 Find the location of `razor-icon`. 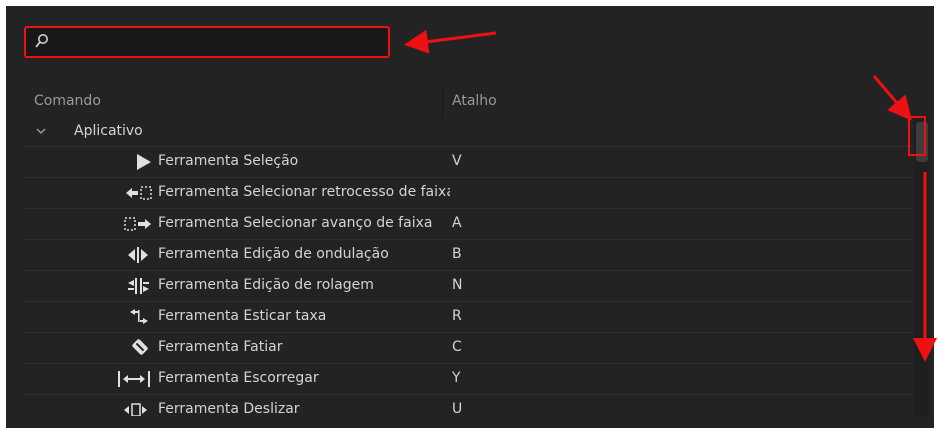

razor-icon is located at coordinates (140, 347).